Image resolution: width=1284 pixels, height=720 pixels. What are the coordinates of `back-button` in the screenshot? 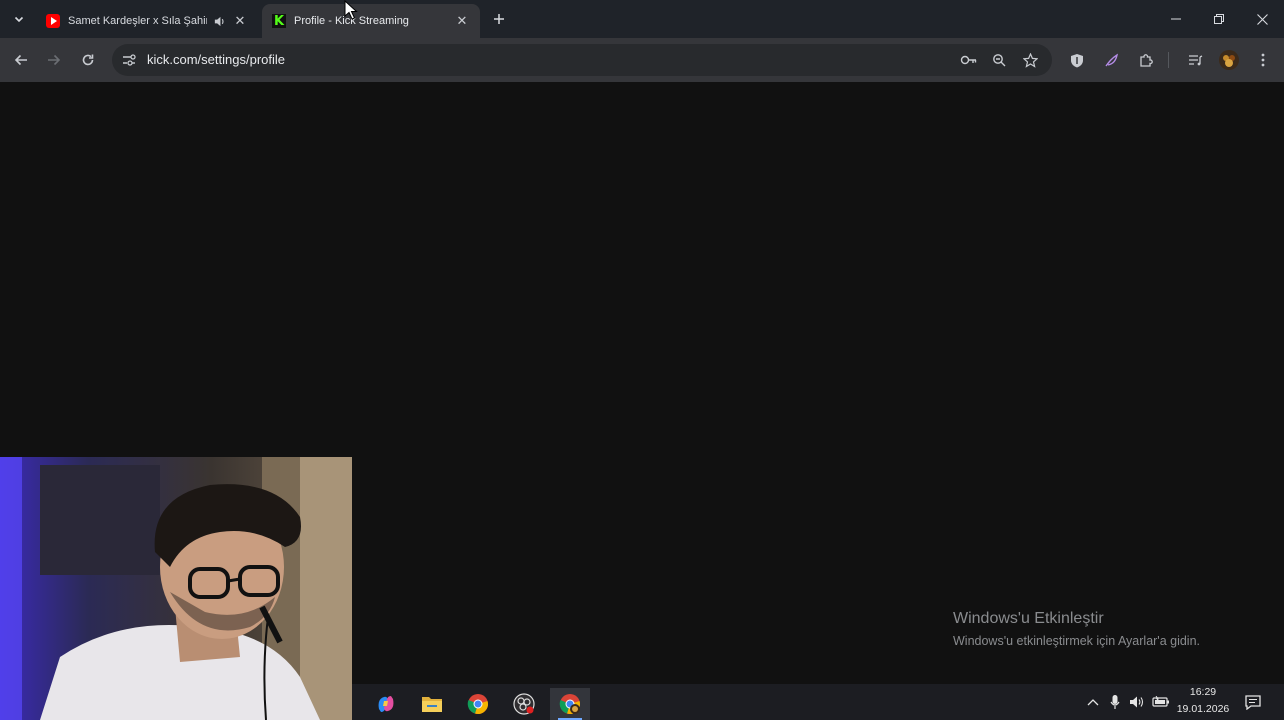 It's located at (21, 60).